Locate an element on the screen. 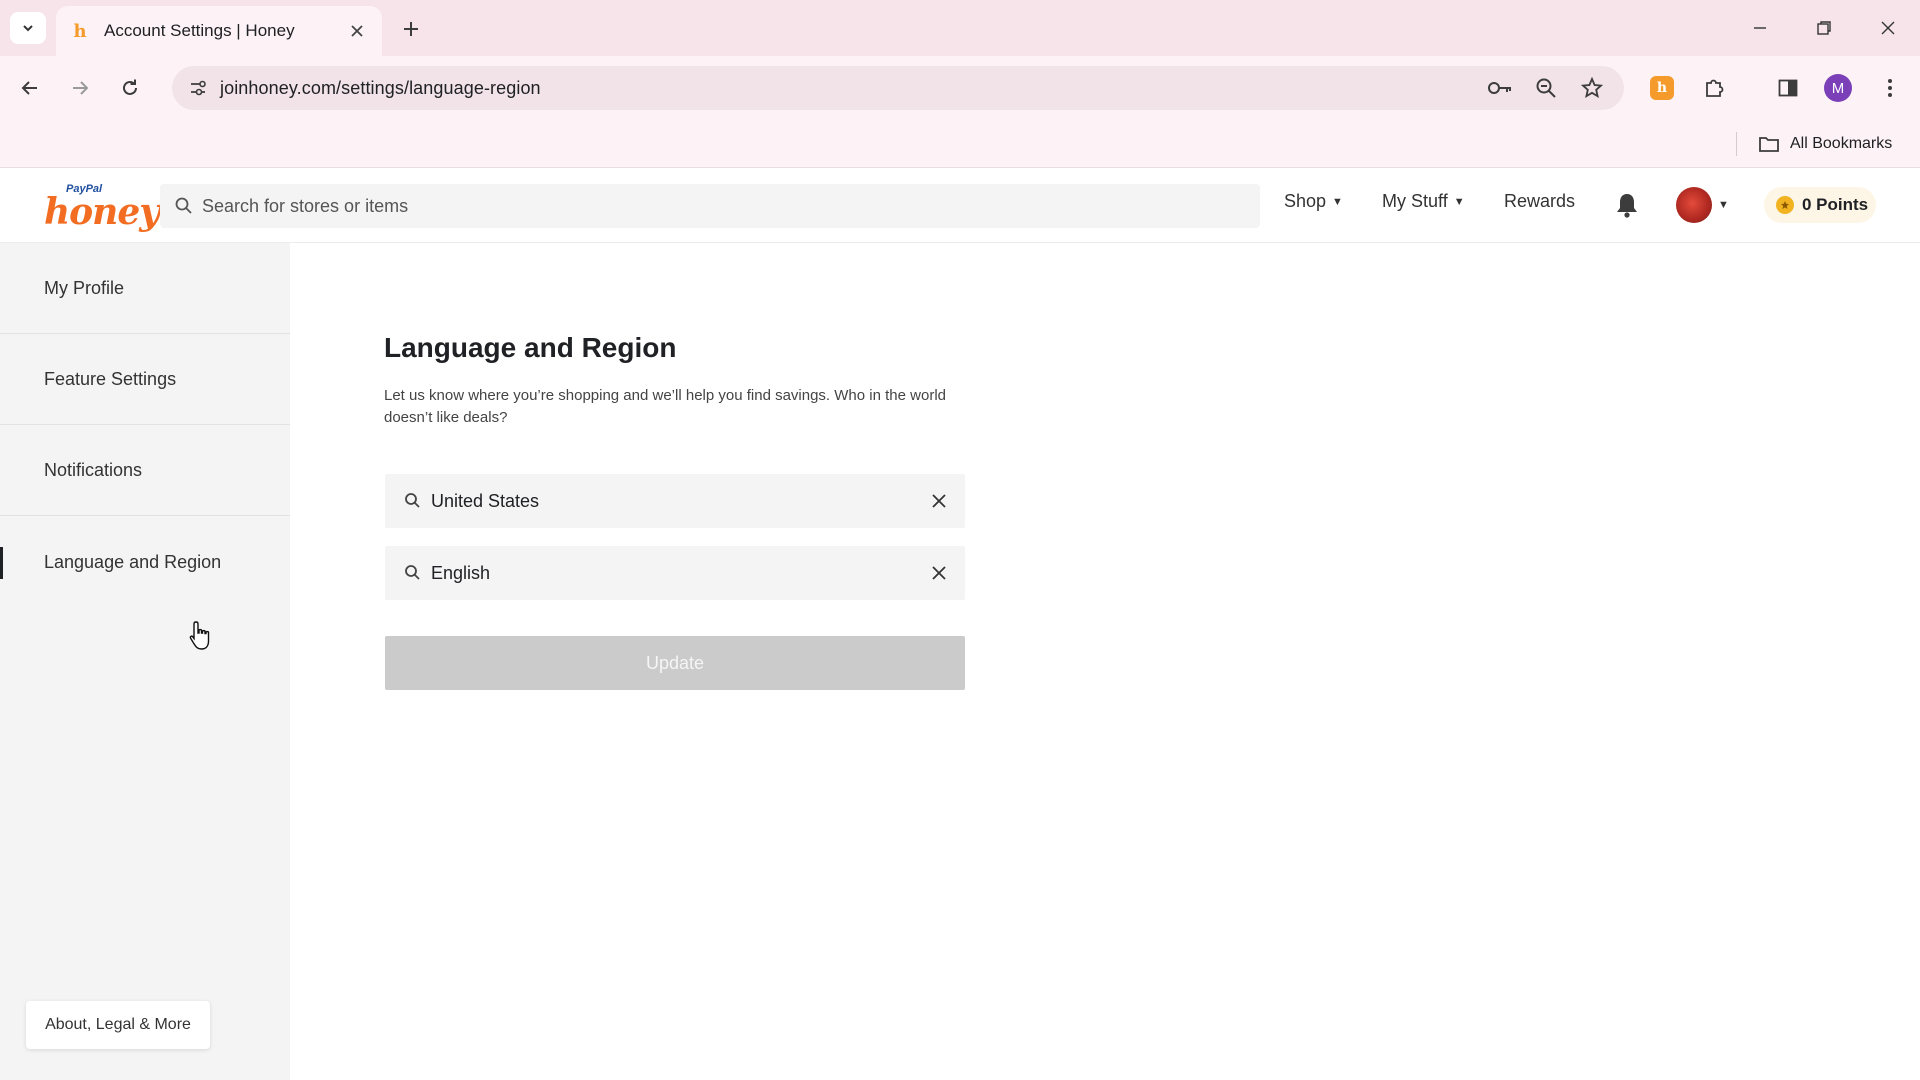 The image size is (1920, 1080). nav-my-stuff: My Stuff ▼ is located at coordinates (1423, 201).